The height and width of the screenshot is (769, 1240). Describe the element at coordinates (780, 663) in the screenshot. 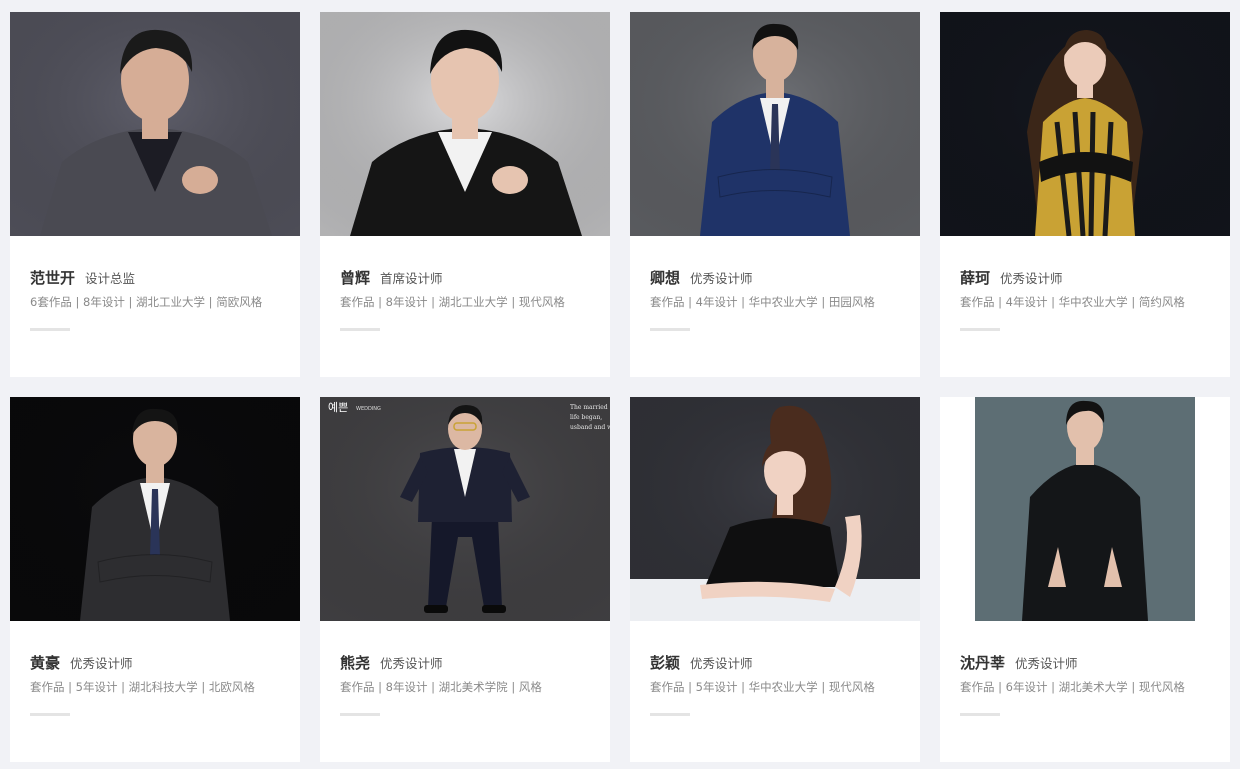

I see `designer-name-line: 彭颖 优秀设计师` at that location.